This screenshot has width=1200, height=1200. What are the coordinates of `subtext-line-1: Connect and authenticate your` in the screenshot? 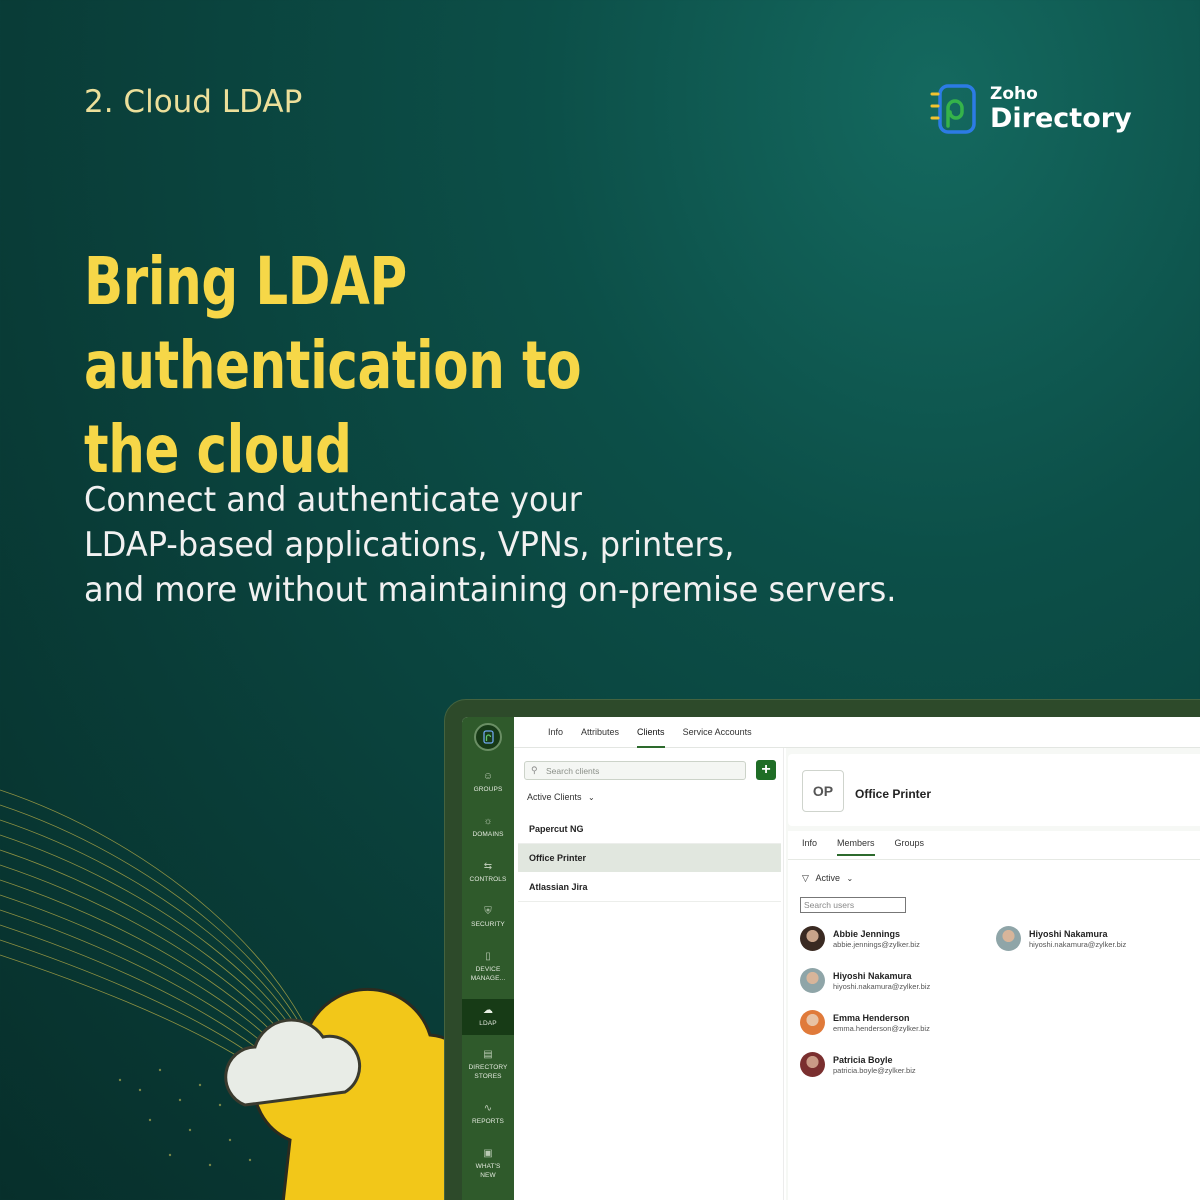 It's located at (333, 500).